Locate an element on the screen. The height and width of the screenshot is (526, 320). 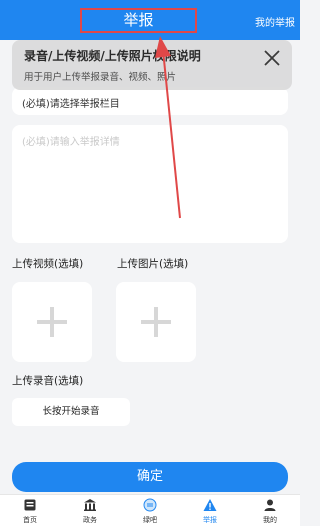
audio-upload-label: 上传录音(选填) is located at coordinates (48, 381).